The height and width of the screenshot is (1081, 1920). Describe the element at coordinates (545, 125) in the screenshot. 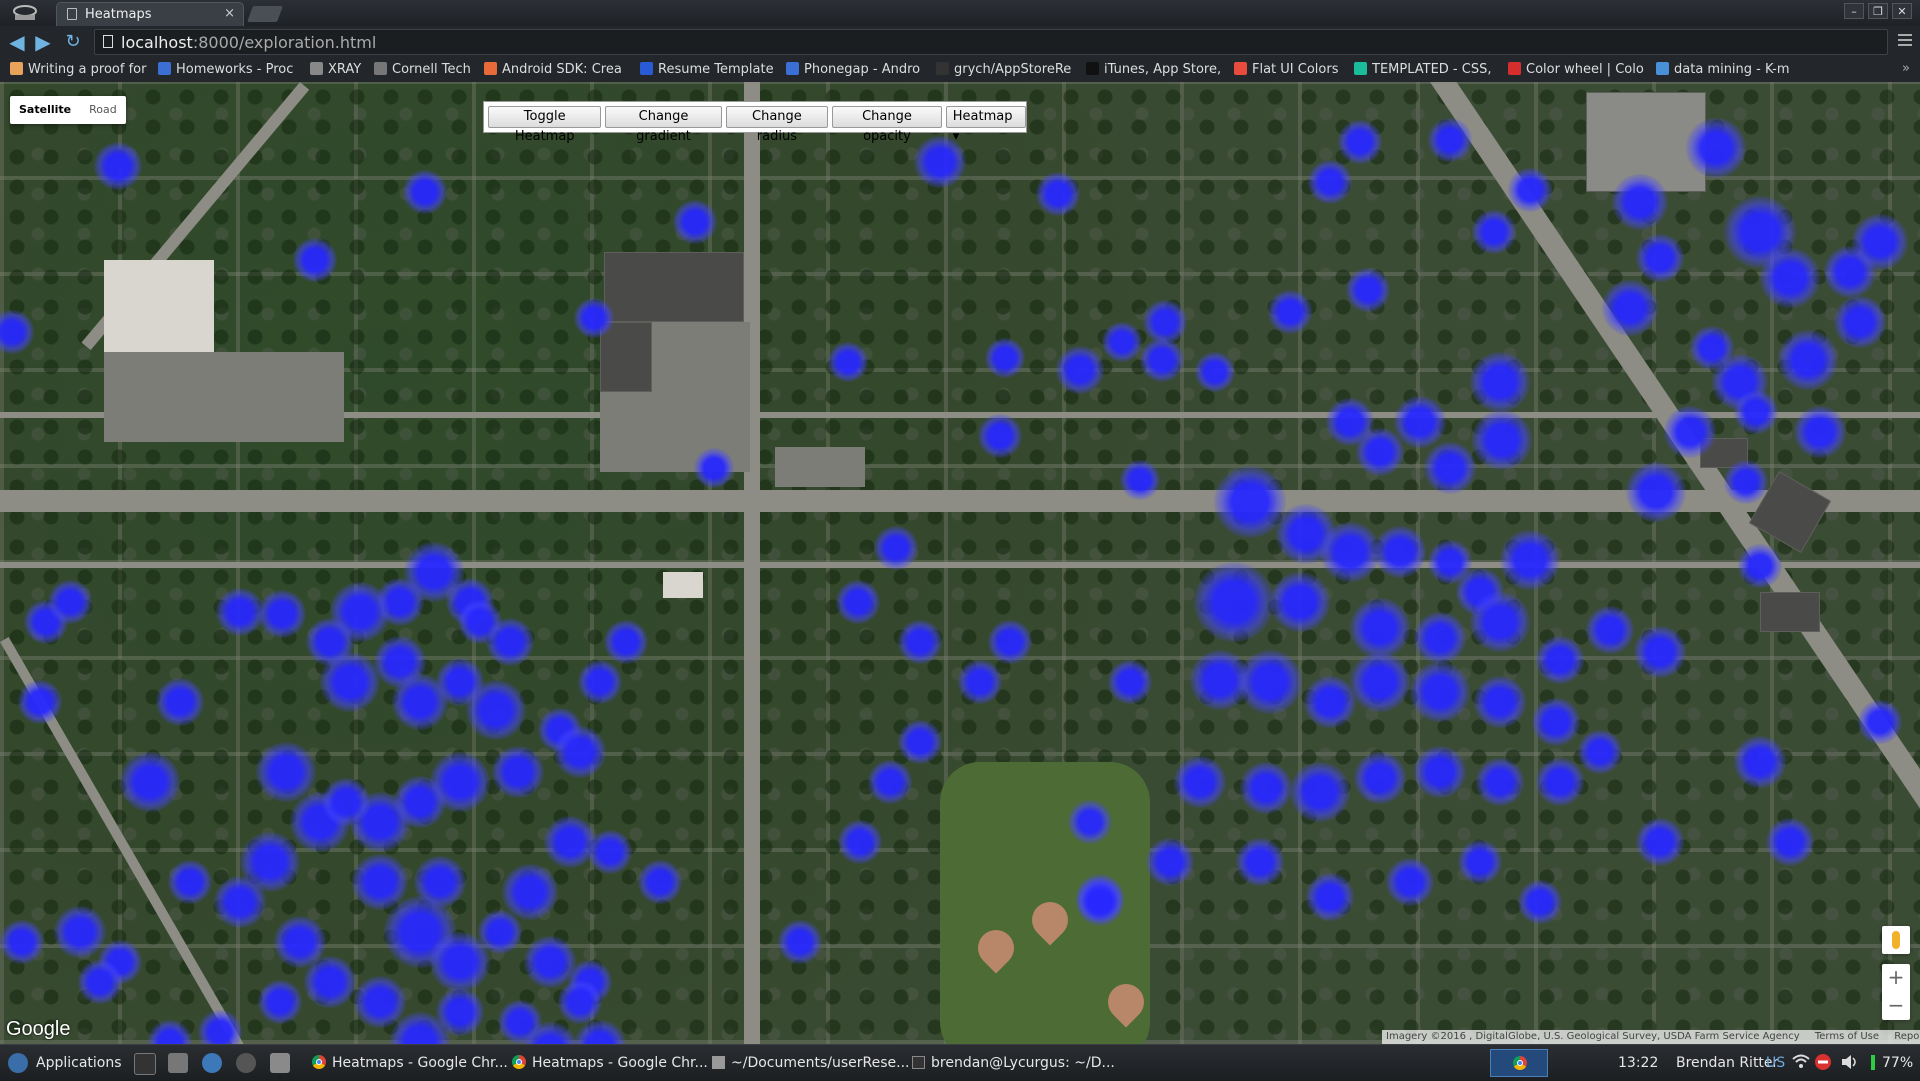

I see `toggle-heatmap-button: Toggle Heatmap` at that location.